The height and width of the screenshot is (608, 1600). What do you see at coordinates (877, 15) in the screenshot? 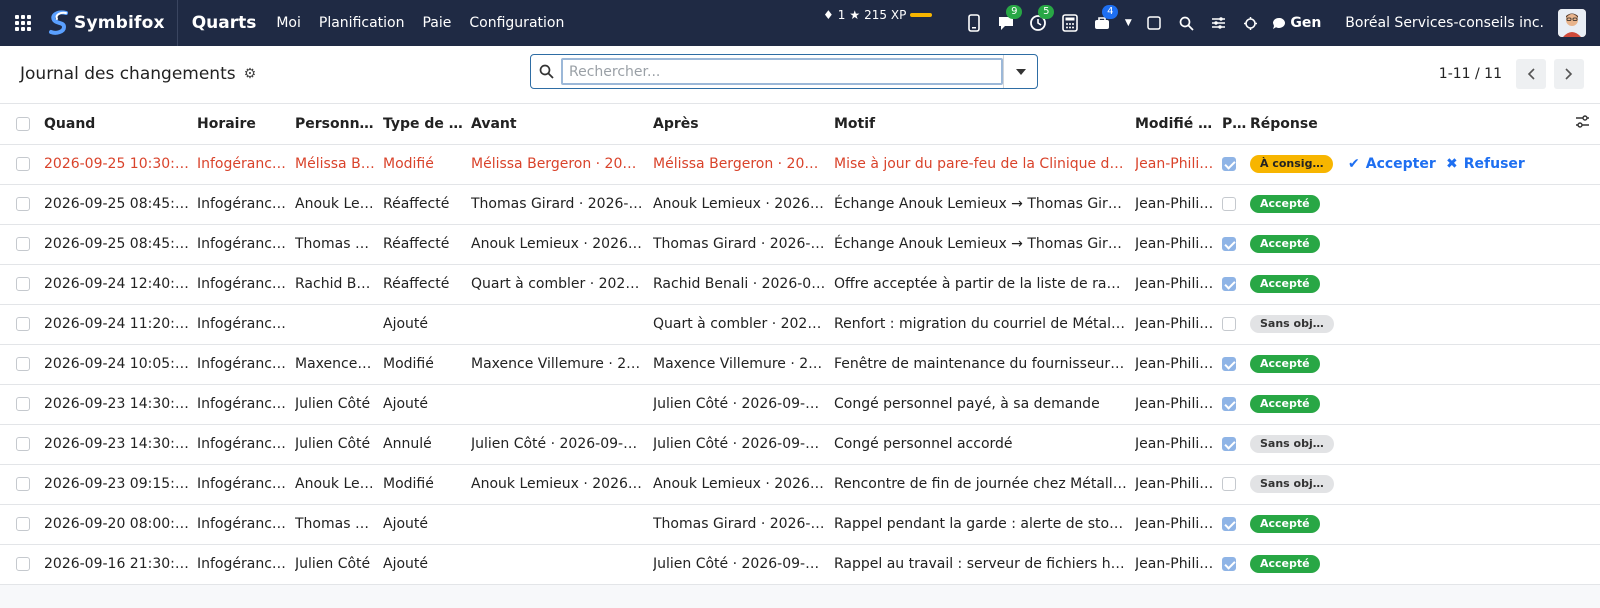
I see `xp-indicator: ♦ 1 ★ 215 XP` at bounding box center [877, 15].